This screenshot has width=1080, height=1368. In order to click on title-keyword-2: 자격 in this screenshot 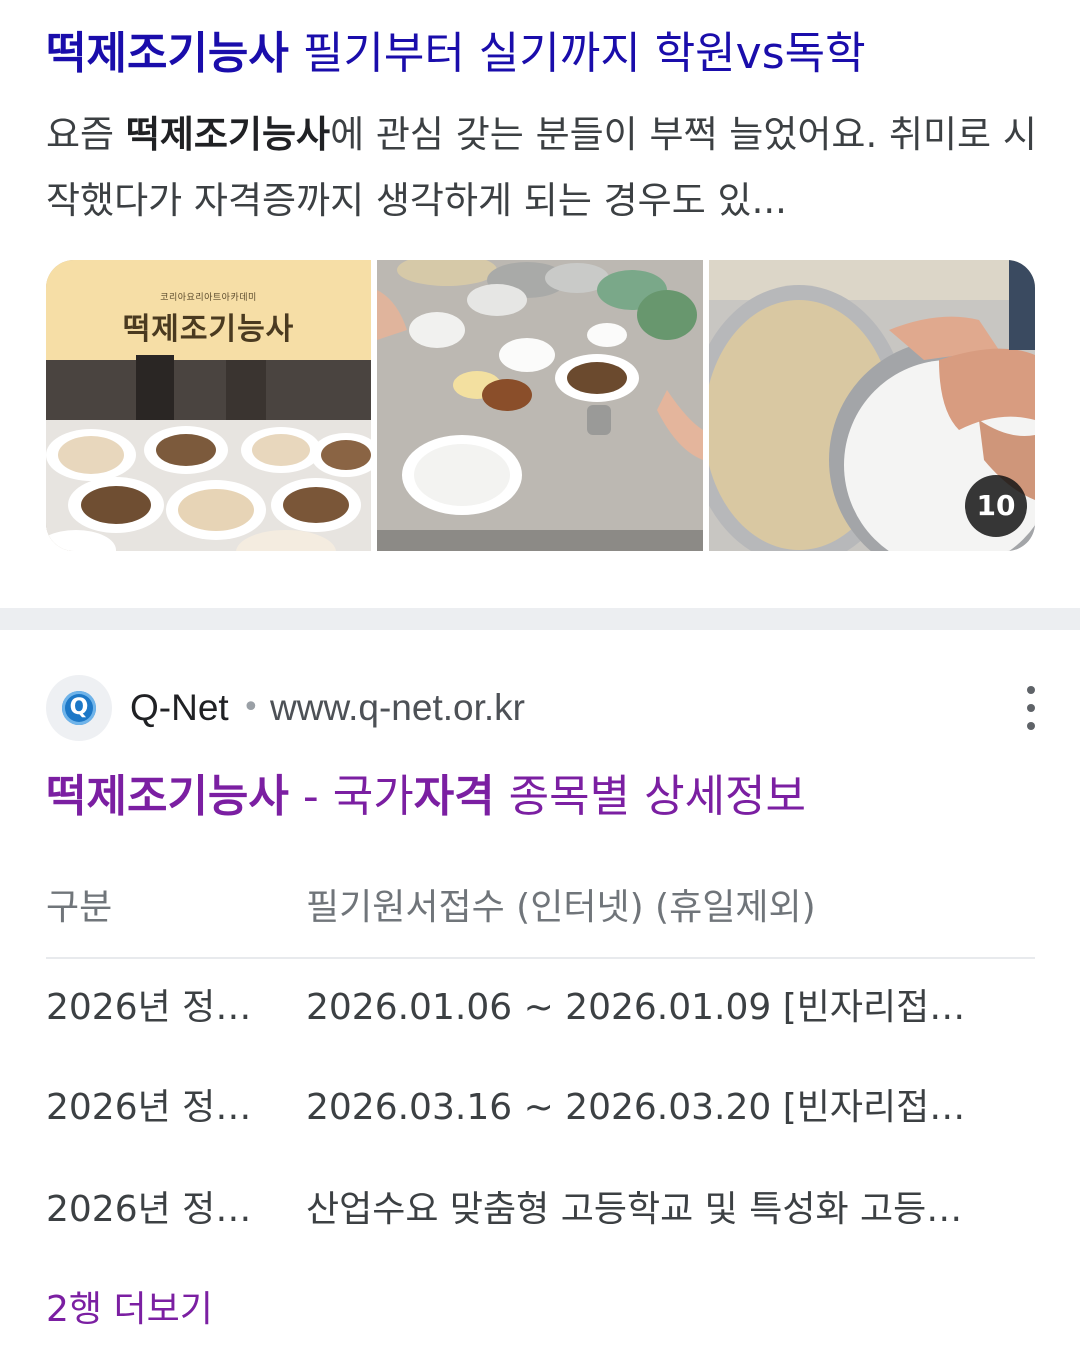, I will do `click(454, 796)`.